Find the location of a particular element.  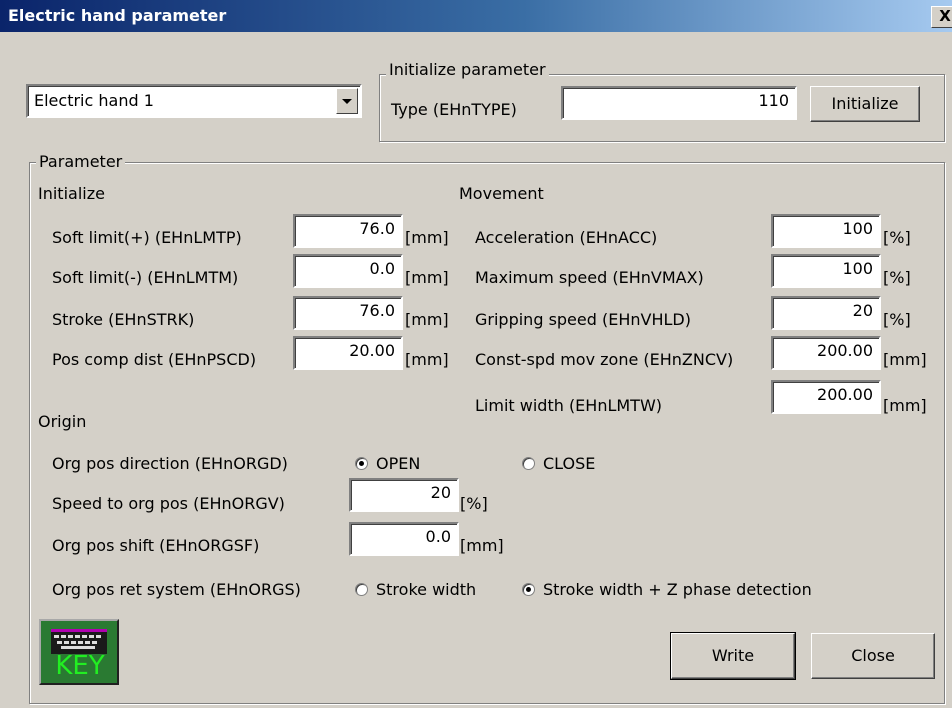

direction-close-label: CLOSE is located at coordinates (569, 464).